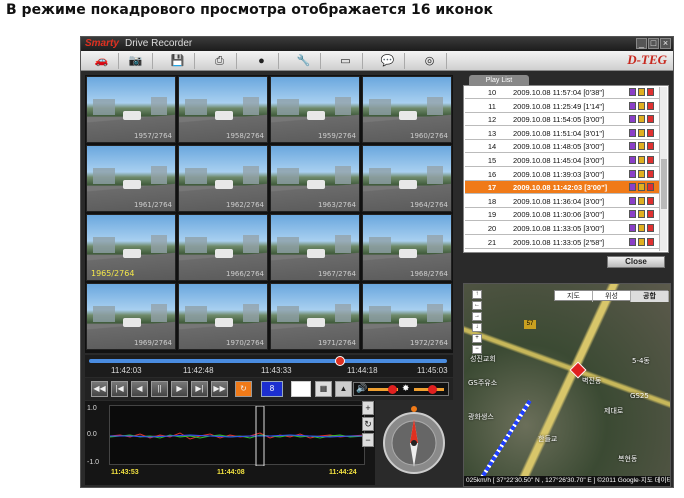 This screenshot has height=498, width=684. What do you see at coordinates (159, 389) in the screenshot?
I see `pause-button: ||` at bounding box center [159, 389].